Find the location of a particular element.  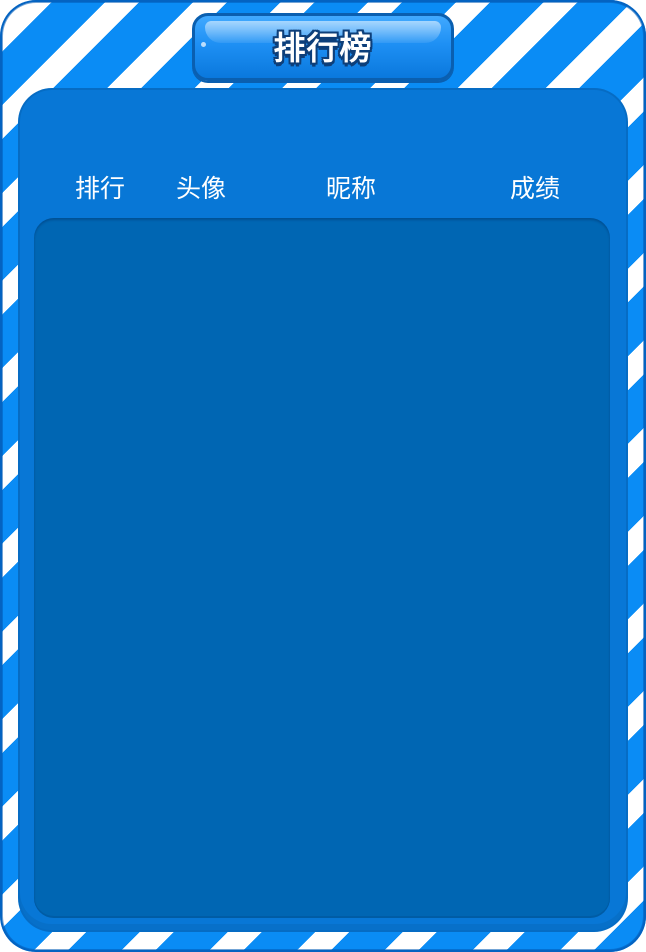

column-header-rank: 排行 is located at coordinates (100, 188).